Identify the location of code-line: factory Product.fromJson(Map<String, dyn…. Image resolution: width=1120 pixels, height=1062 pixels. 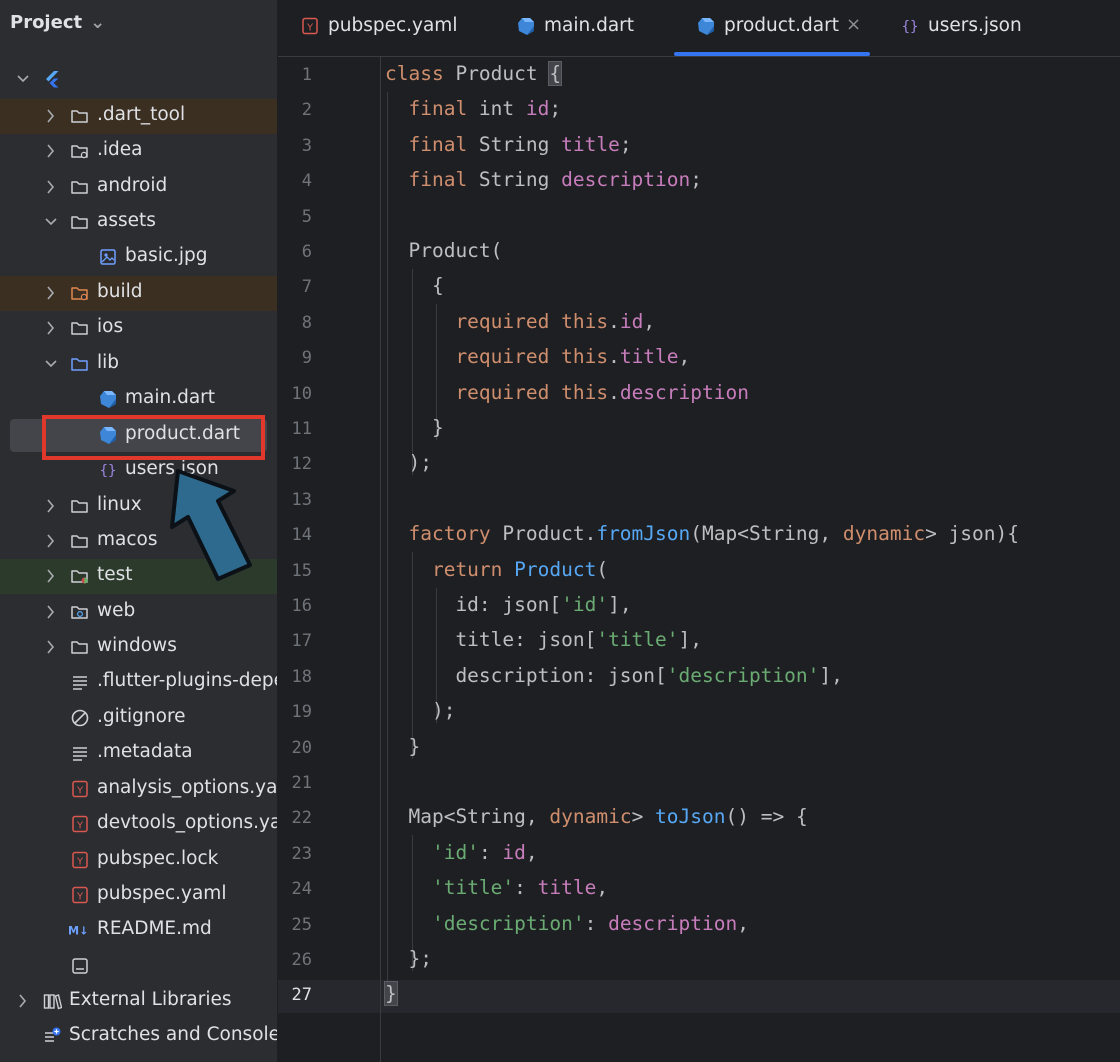
(702, 533).